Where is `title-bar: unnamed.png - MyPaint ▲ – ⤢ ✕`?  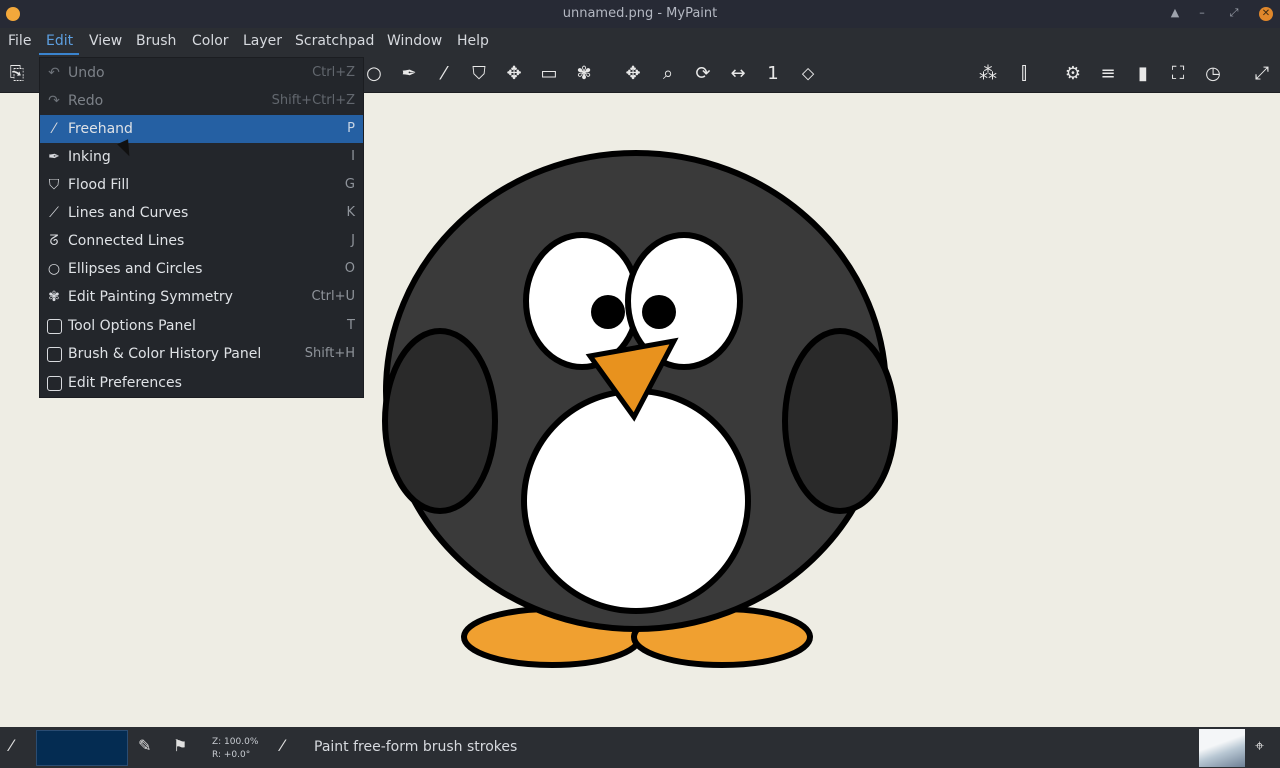
title-bar: unnamed.png - MyPaint ▲ – ⤢ ✕ is located at coordinates (640, 14).